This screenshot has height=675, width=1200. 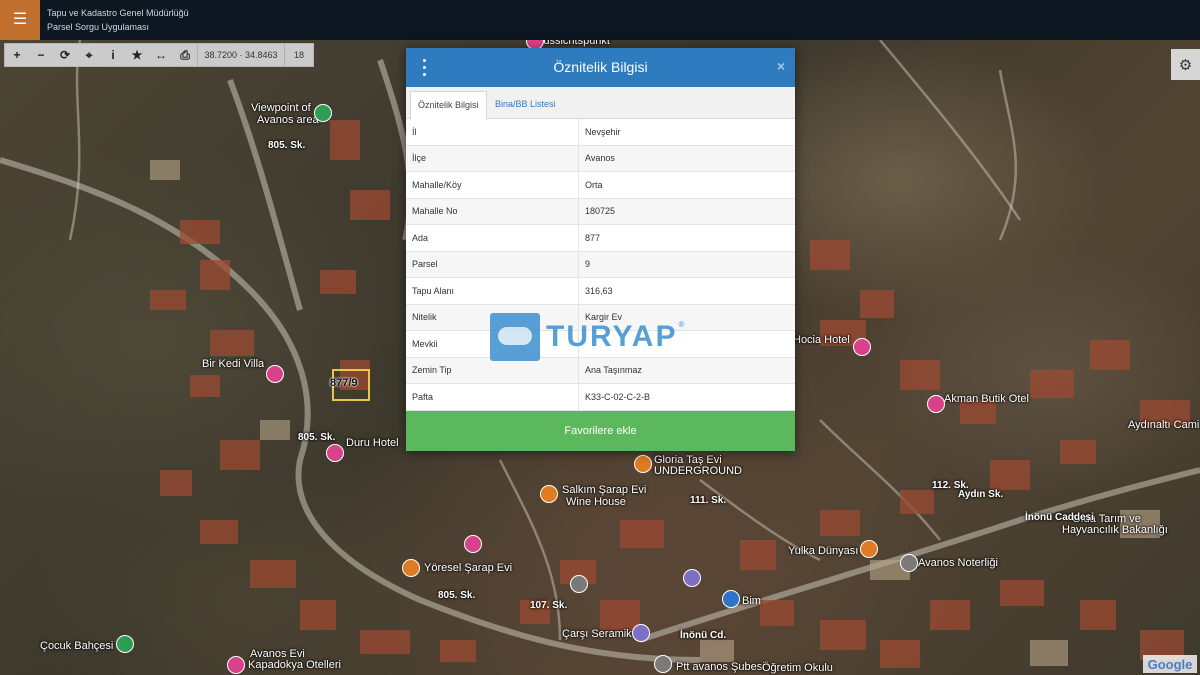 I want to click on map-label: Çarşı Seramik, so click(x=597, y=634).